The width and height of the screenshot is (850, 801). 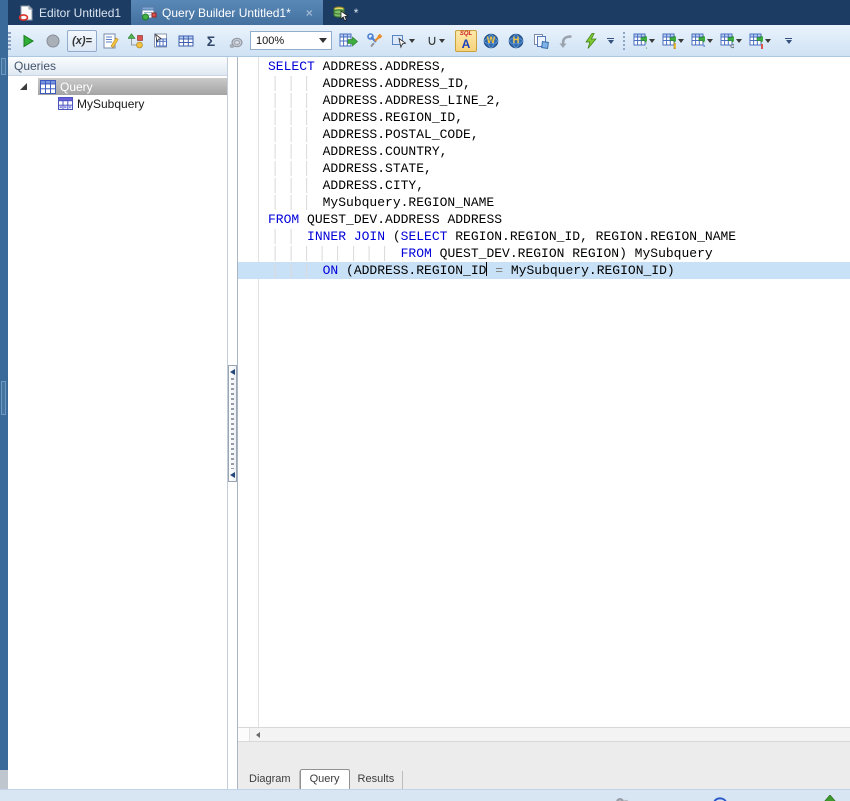 I want to click on select-mode-button, so click(x=404, y=41).